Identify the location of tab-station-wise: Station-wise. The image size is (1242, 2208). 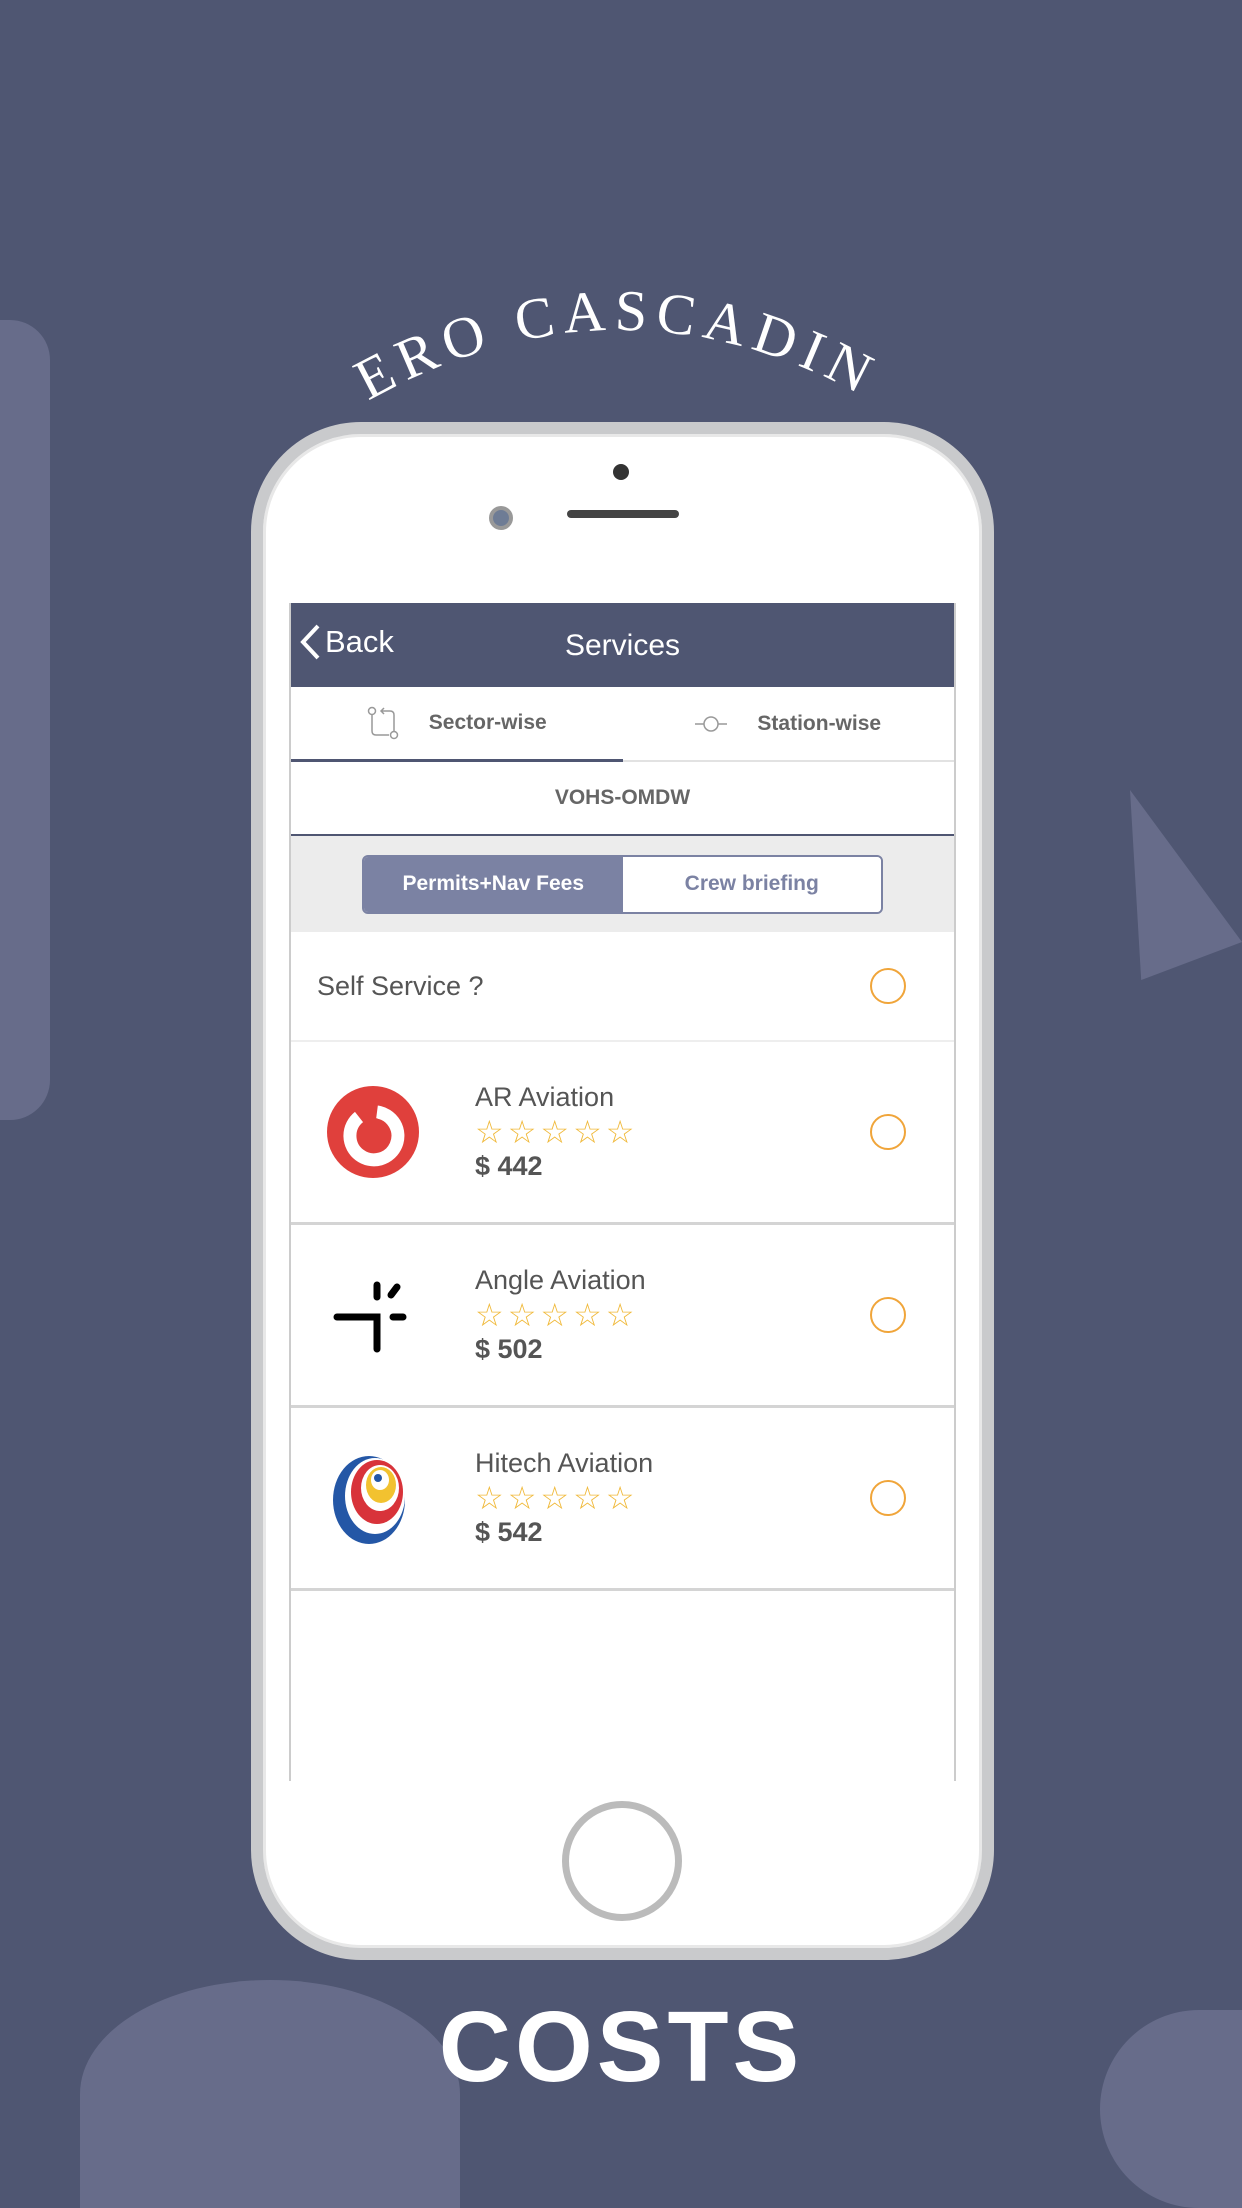
(789, 723).